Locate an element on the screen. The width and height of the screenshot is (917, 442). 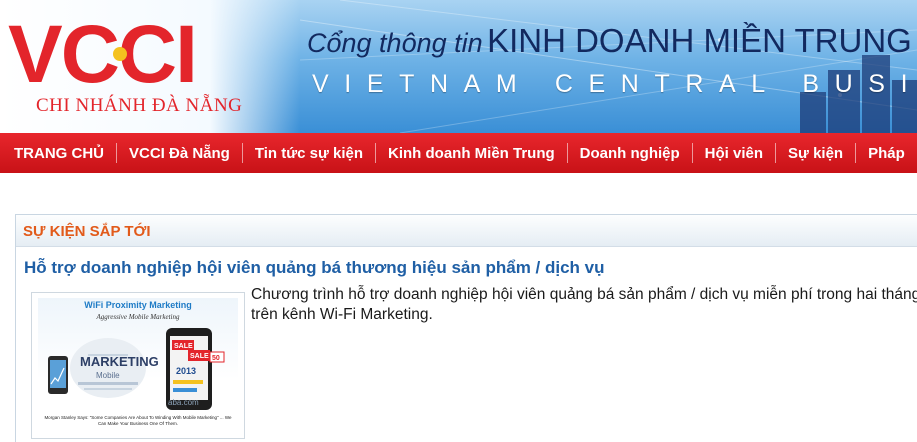
vcci-logo: VCCI is located at coordinates (103, 54).